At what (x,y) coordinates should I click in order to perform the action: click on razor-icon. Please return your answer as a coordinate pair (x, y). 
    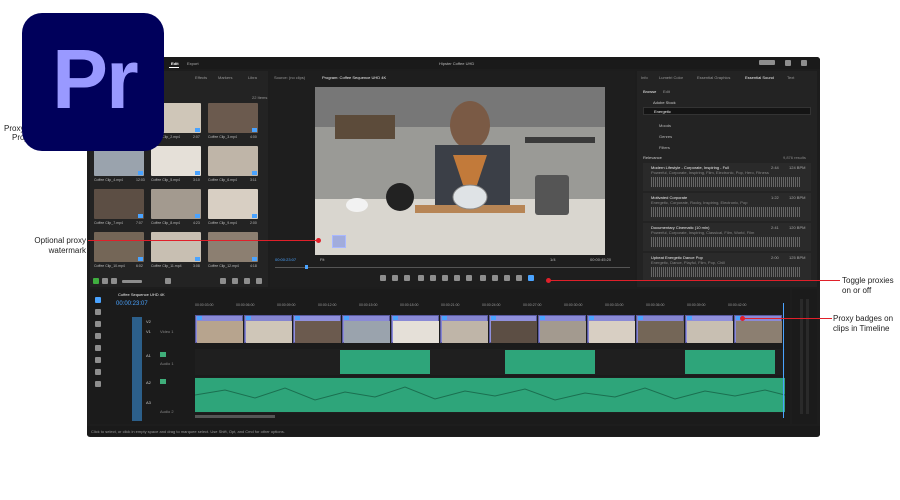
    Looking at the image, I should click on (98, 336).